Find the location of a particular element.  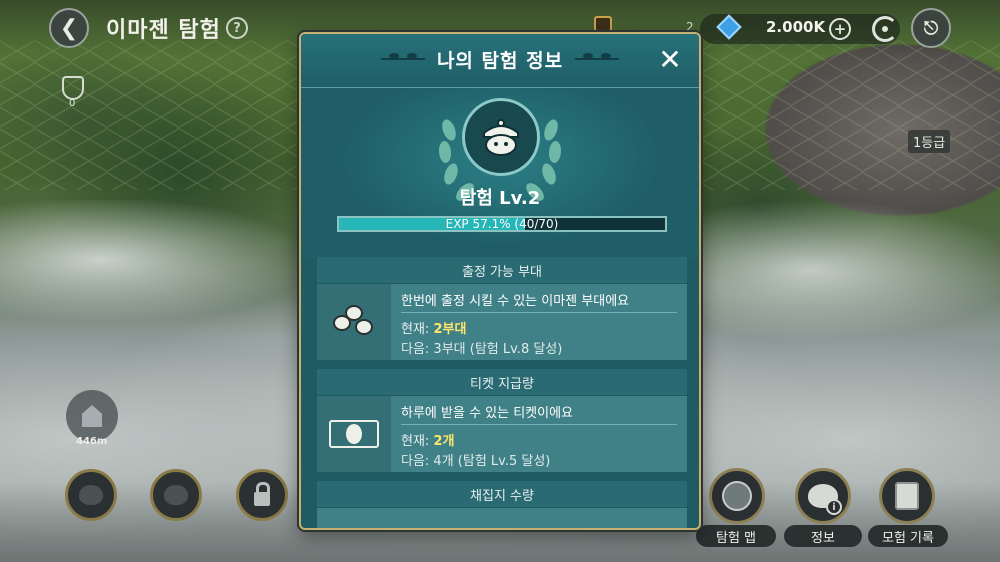

section-header-gathering: 채집지 수량 is located at coordinates (502, 494).